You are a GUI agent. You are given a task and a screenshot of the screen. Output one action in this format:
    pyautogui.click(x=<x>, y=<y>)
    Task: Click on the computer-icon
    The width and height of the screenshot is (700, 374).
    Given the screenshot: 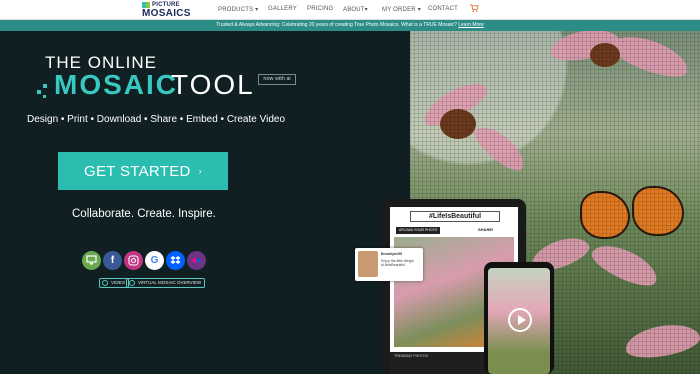 What is the action you would take?
    pyautogui.click(x=91, y=260)
    